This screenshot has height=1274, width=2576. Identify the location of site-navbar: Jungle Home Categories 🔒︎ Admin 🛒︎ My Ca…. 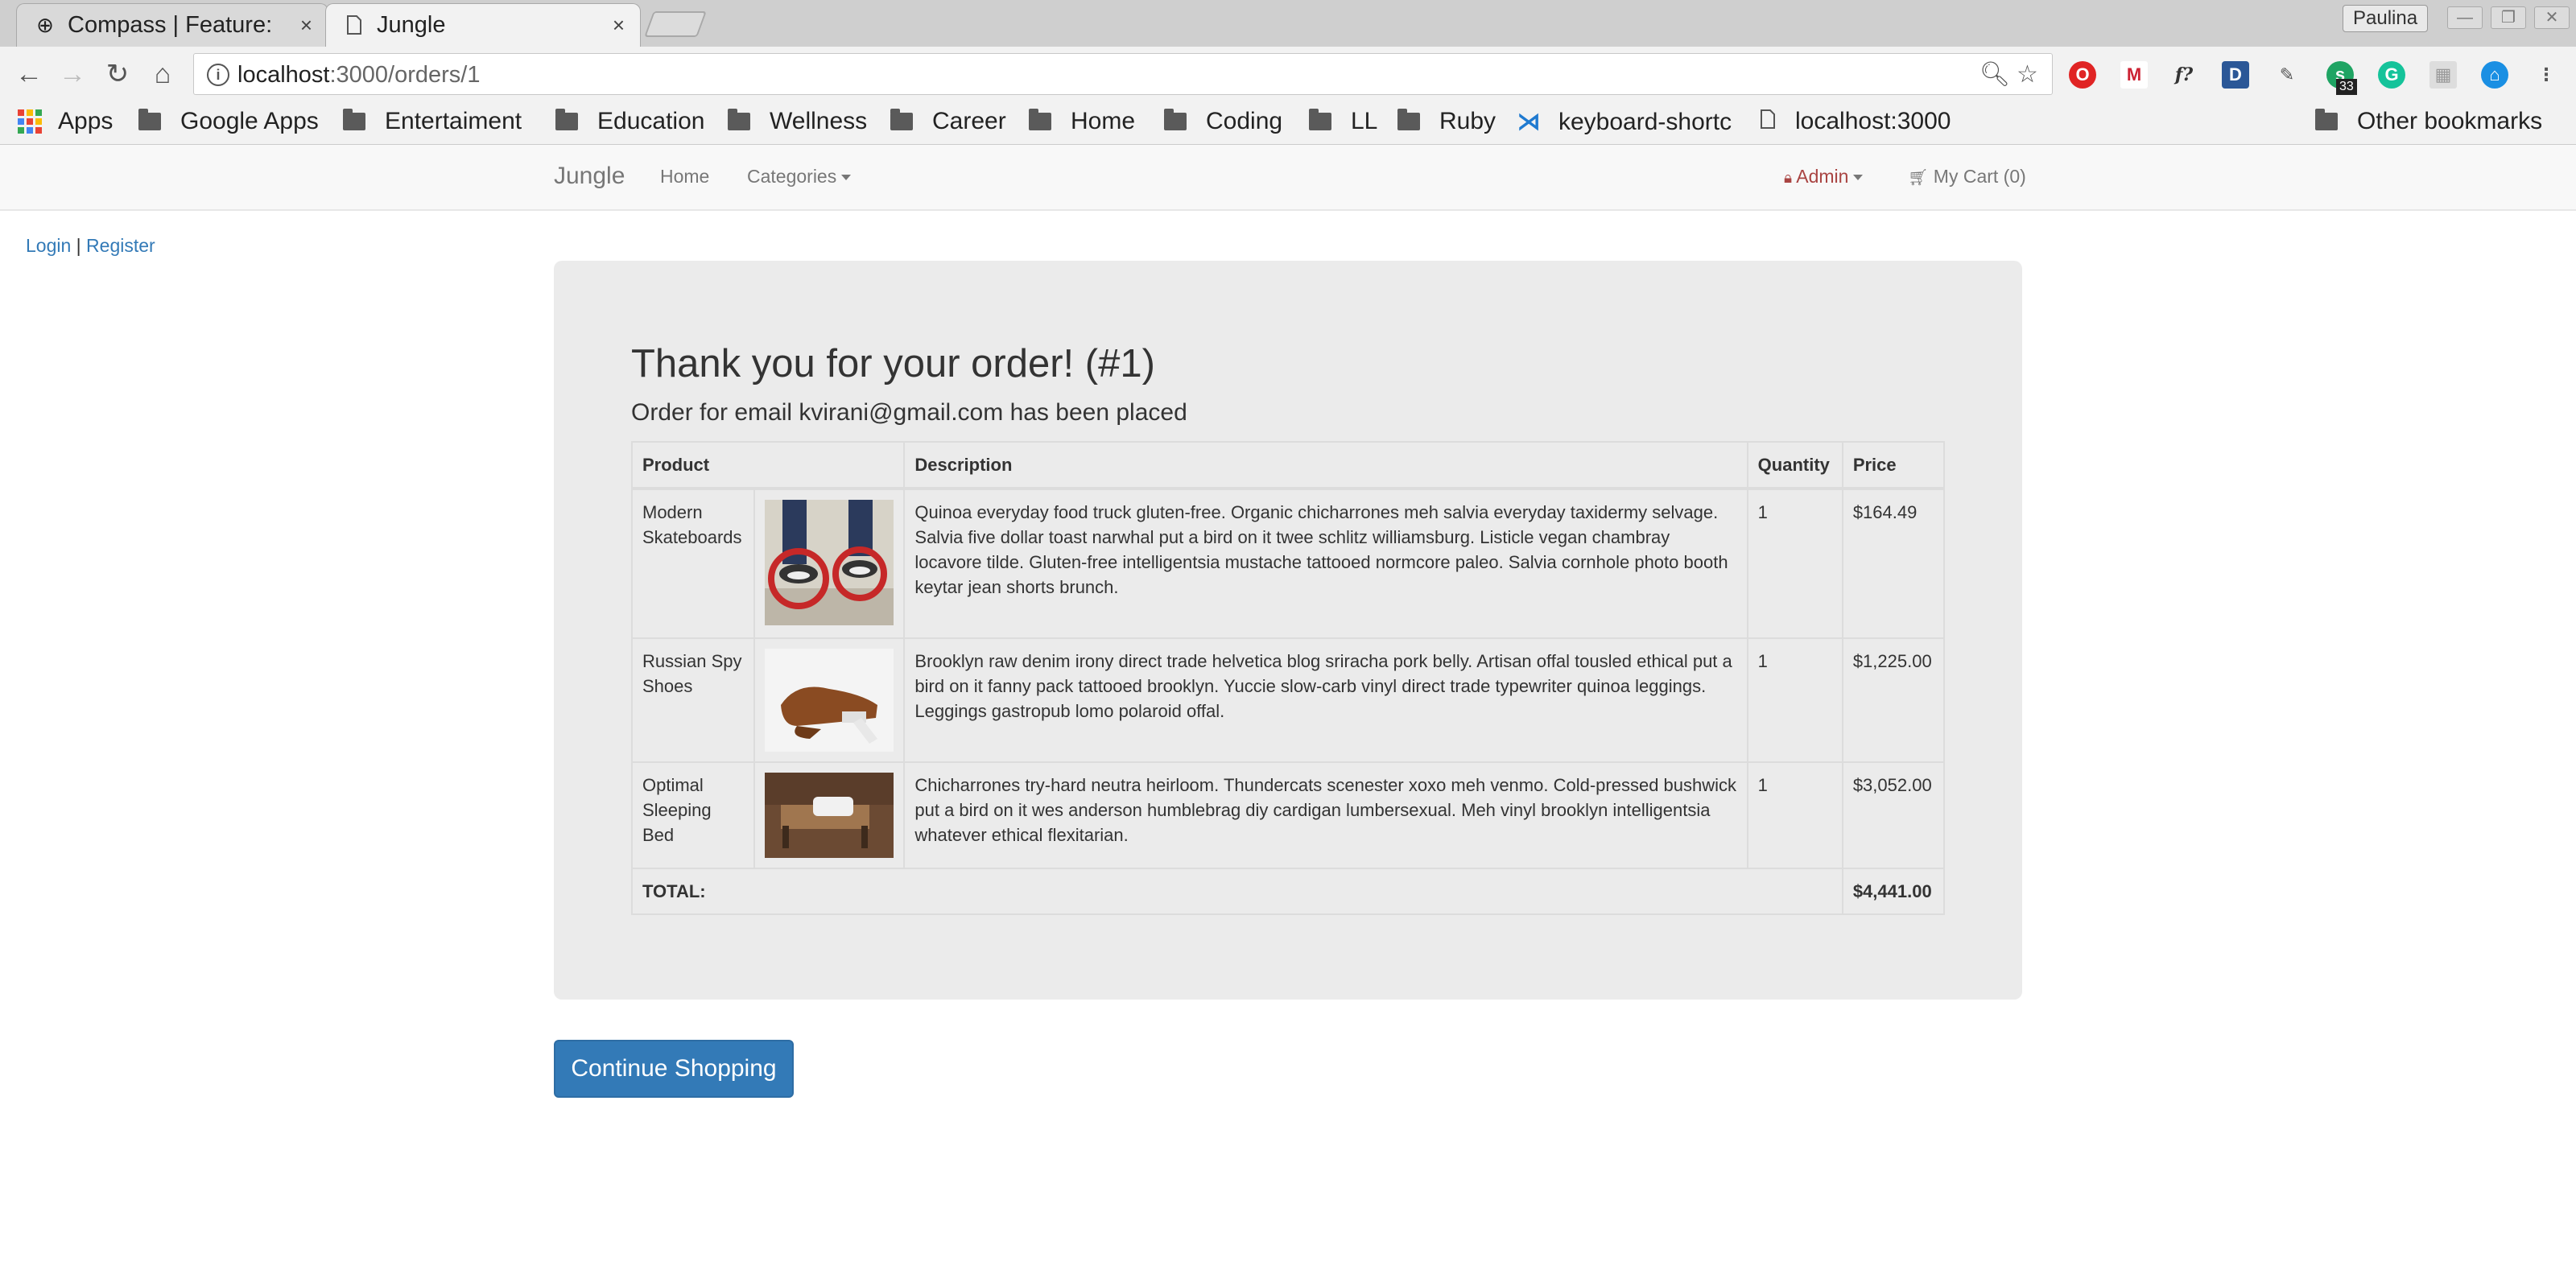
(1288, 178).